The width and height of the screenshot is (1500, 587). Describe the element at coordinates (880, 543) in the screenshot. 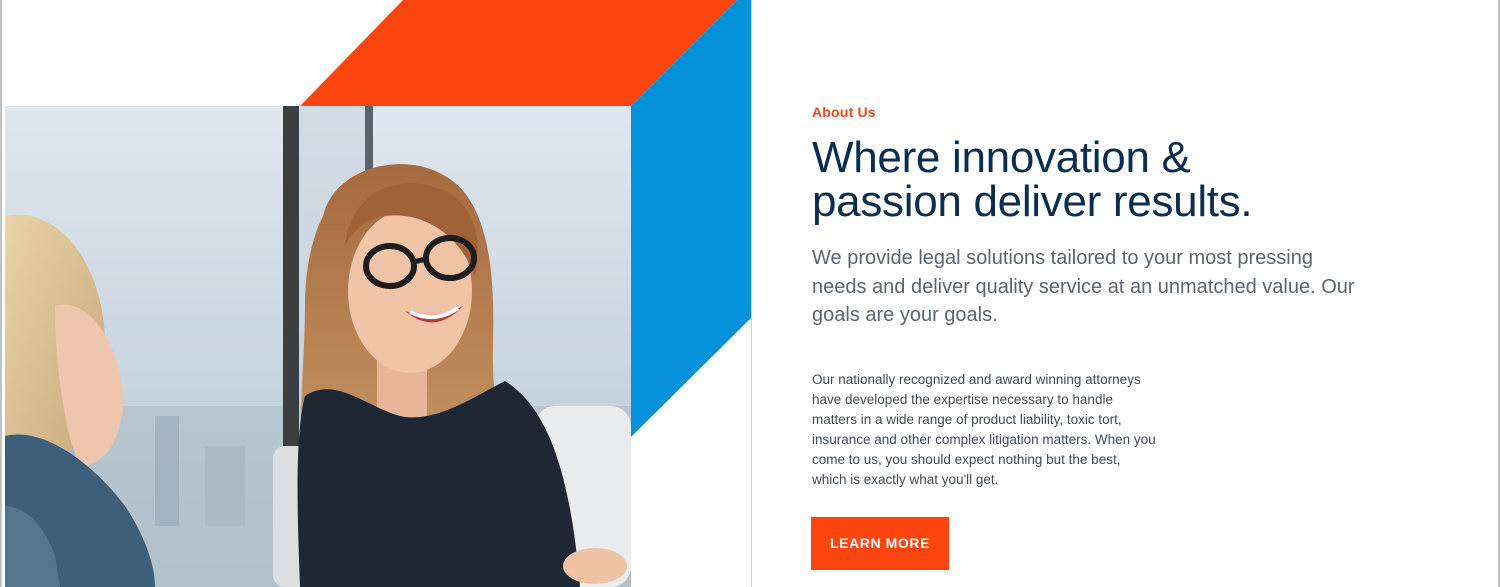

I see `learn-more-button: LEARN MORE` at that location.